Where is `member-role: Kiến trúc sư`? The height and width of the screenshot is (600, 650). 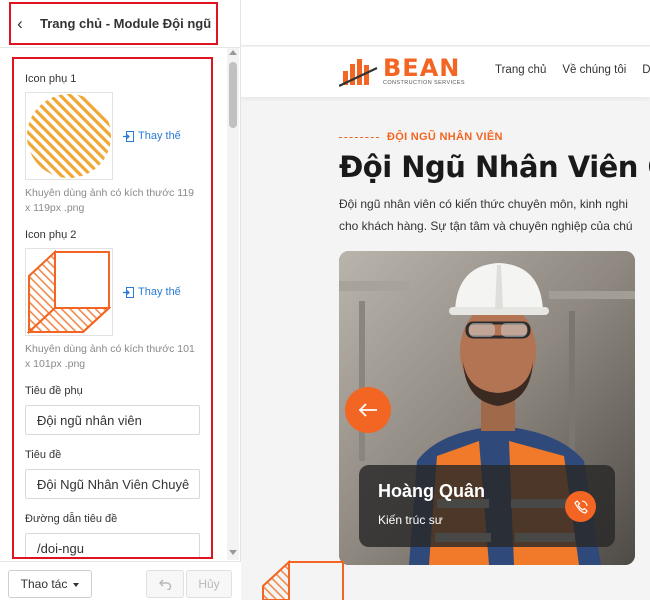 member-role: Kiến trúc sư is located at coordinates (410, 520).